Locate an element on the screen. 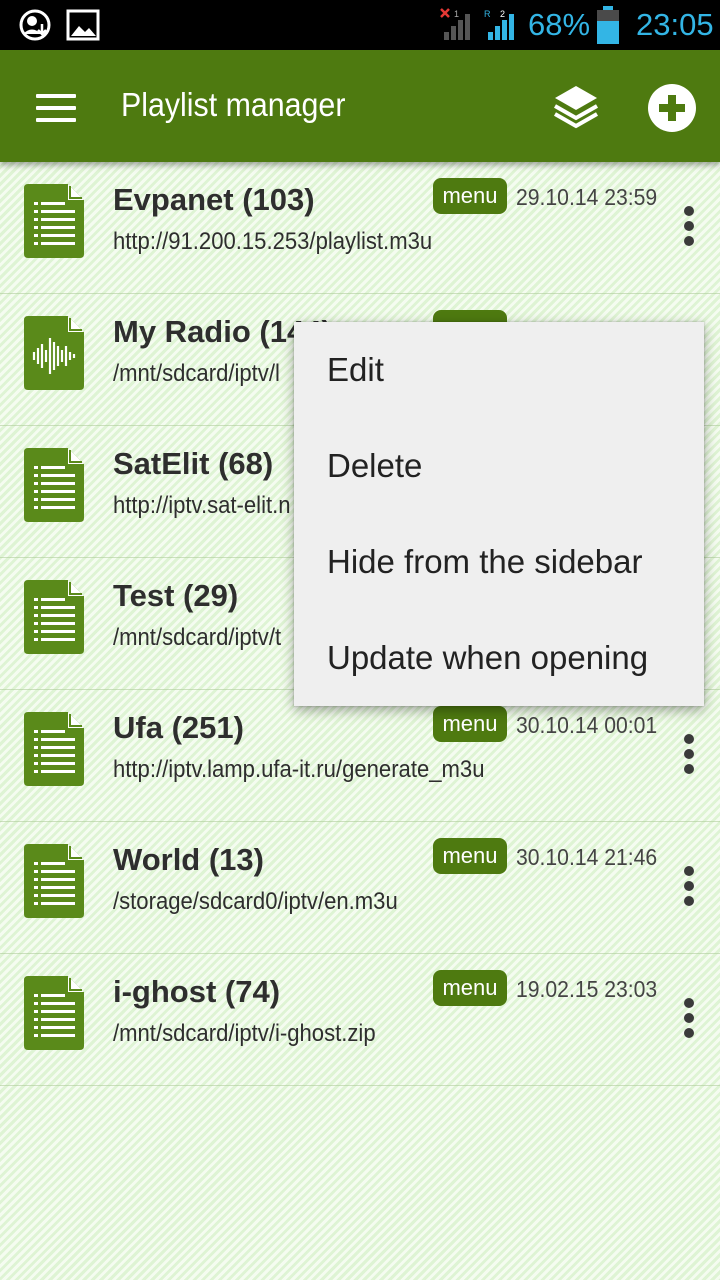 The height and width of the screenshot is (1280, 720). audio-file-icon is located at coordinates (54, 353).